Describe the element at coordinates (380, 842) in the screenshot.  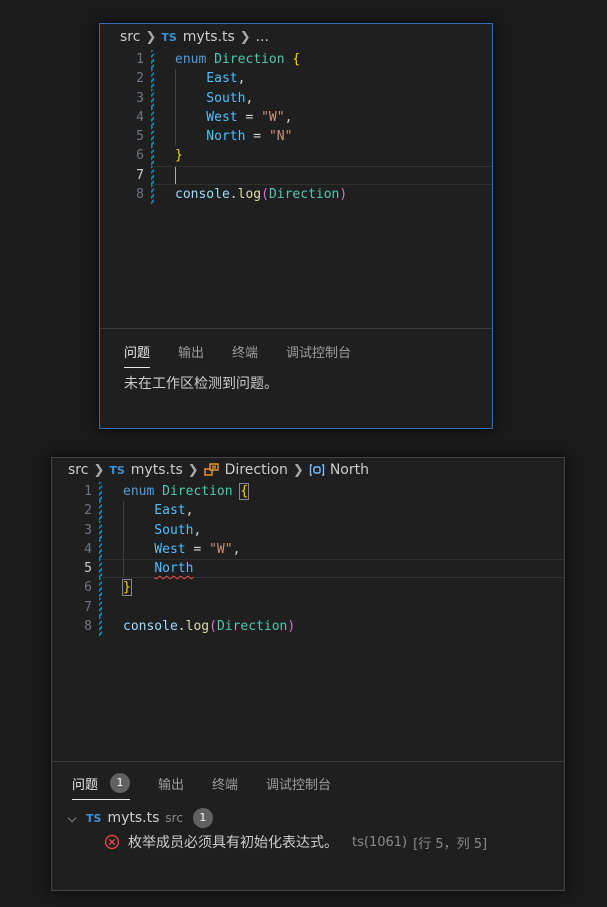
I see `error-source: ts(1061)` at that location.